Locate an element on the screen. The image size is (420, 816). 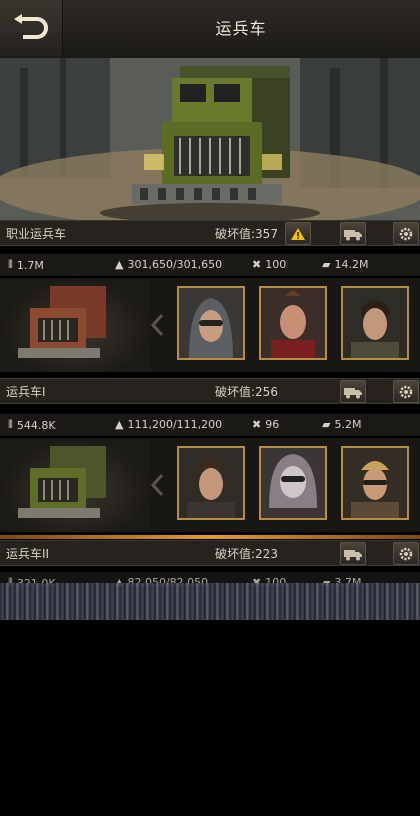
damage-value: 破坏值:357 is located at coordinates (246, 234).